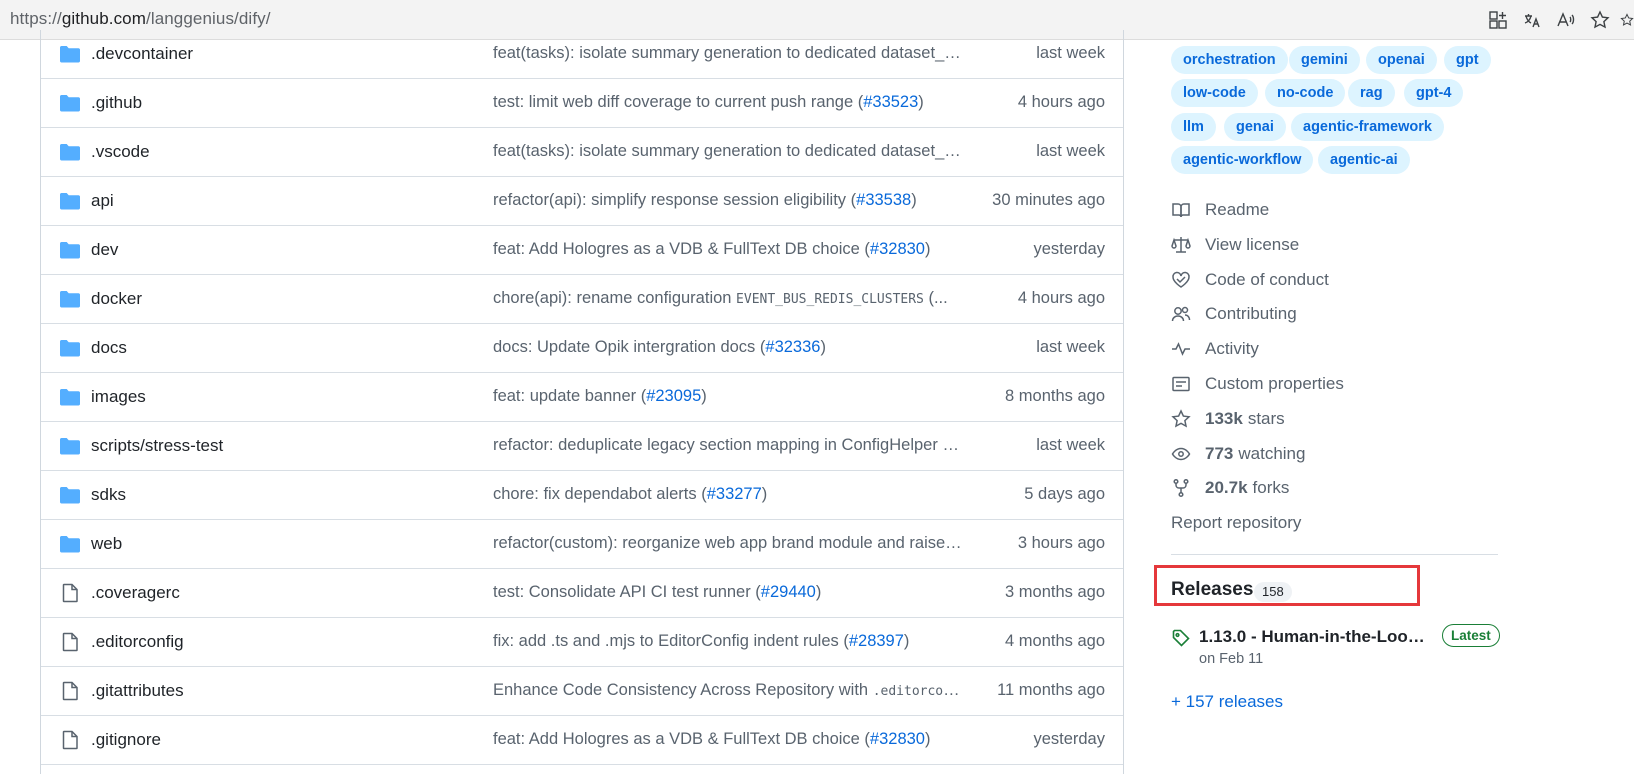 Image resolution: width=1634 pixels, height=774 pixels. What do you see at coordinates (883, 200) in the screenshot?
I see `pull-request-link: #33538` at bounding box center [883, 200].